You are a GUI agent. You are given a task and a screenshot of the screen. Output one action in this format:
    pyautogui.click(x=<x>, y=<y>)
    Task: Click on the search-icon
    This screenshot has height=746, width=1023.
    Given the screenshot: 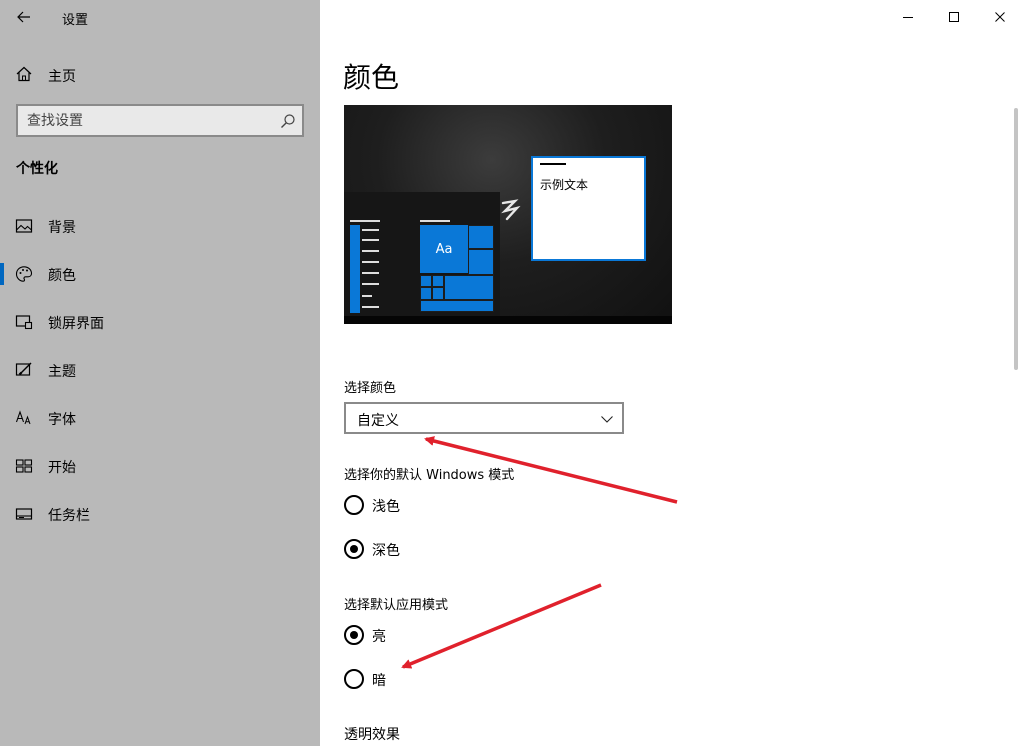 What is the action you would take?
    pyautogui.click(x=288, y=121)
    